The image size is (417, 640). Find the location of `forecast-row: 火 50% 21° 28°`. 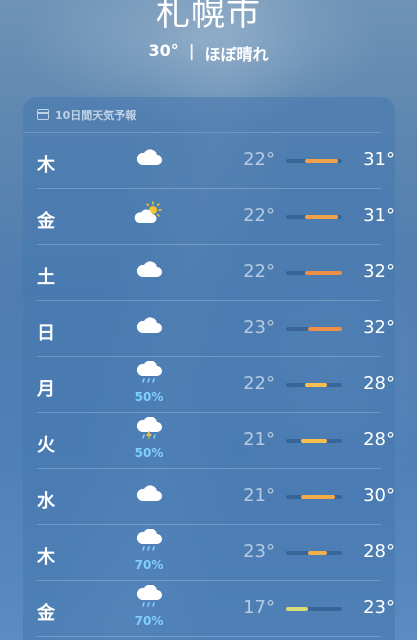

forecast-row: 火 50% 21° 28° is located at coordinates (216, 441).